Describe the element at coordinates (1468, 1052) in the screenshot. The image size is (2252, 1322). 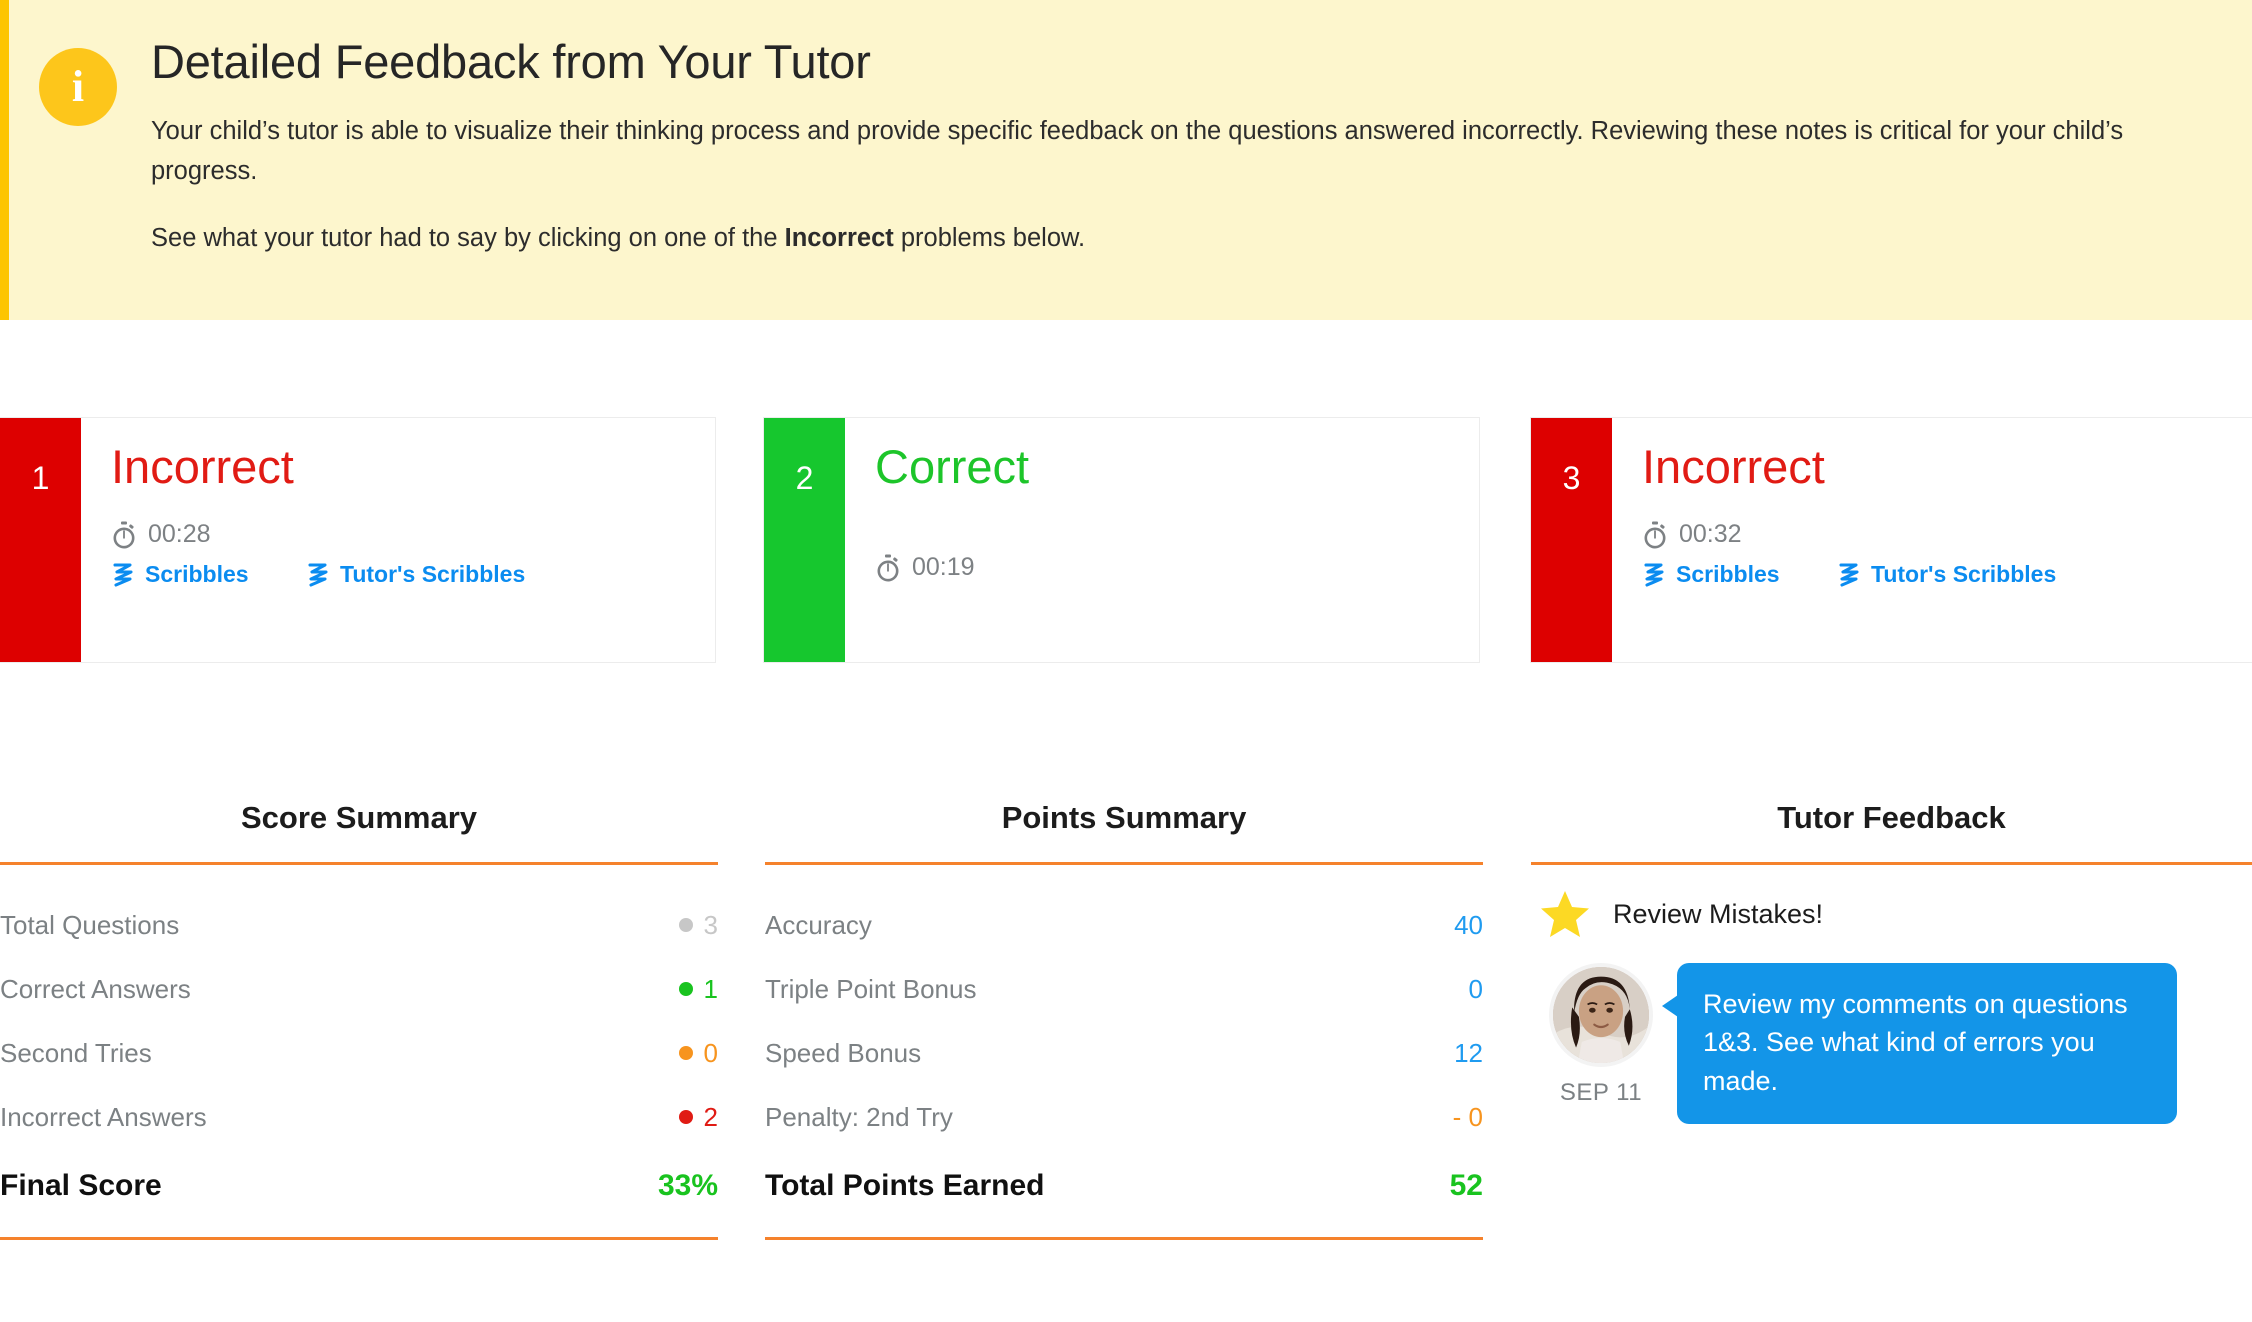
I see `row-value-text: 12` at that location.